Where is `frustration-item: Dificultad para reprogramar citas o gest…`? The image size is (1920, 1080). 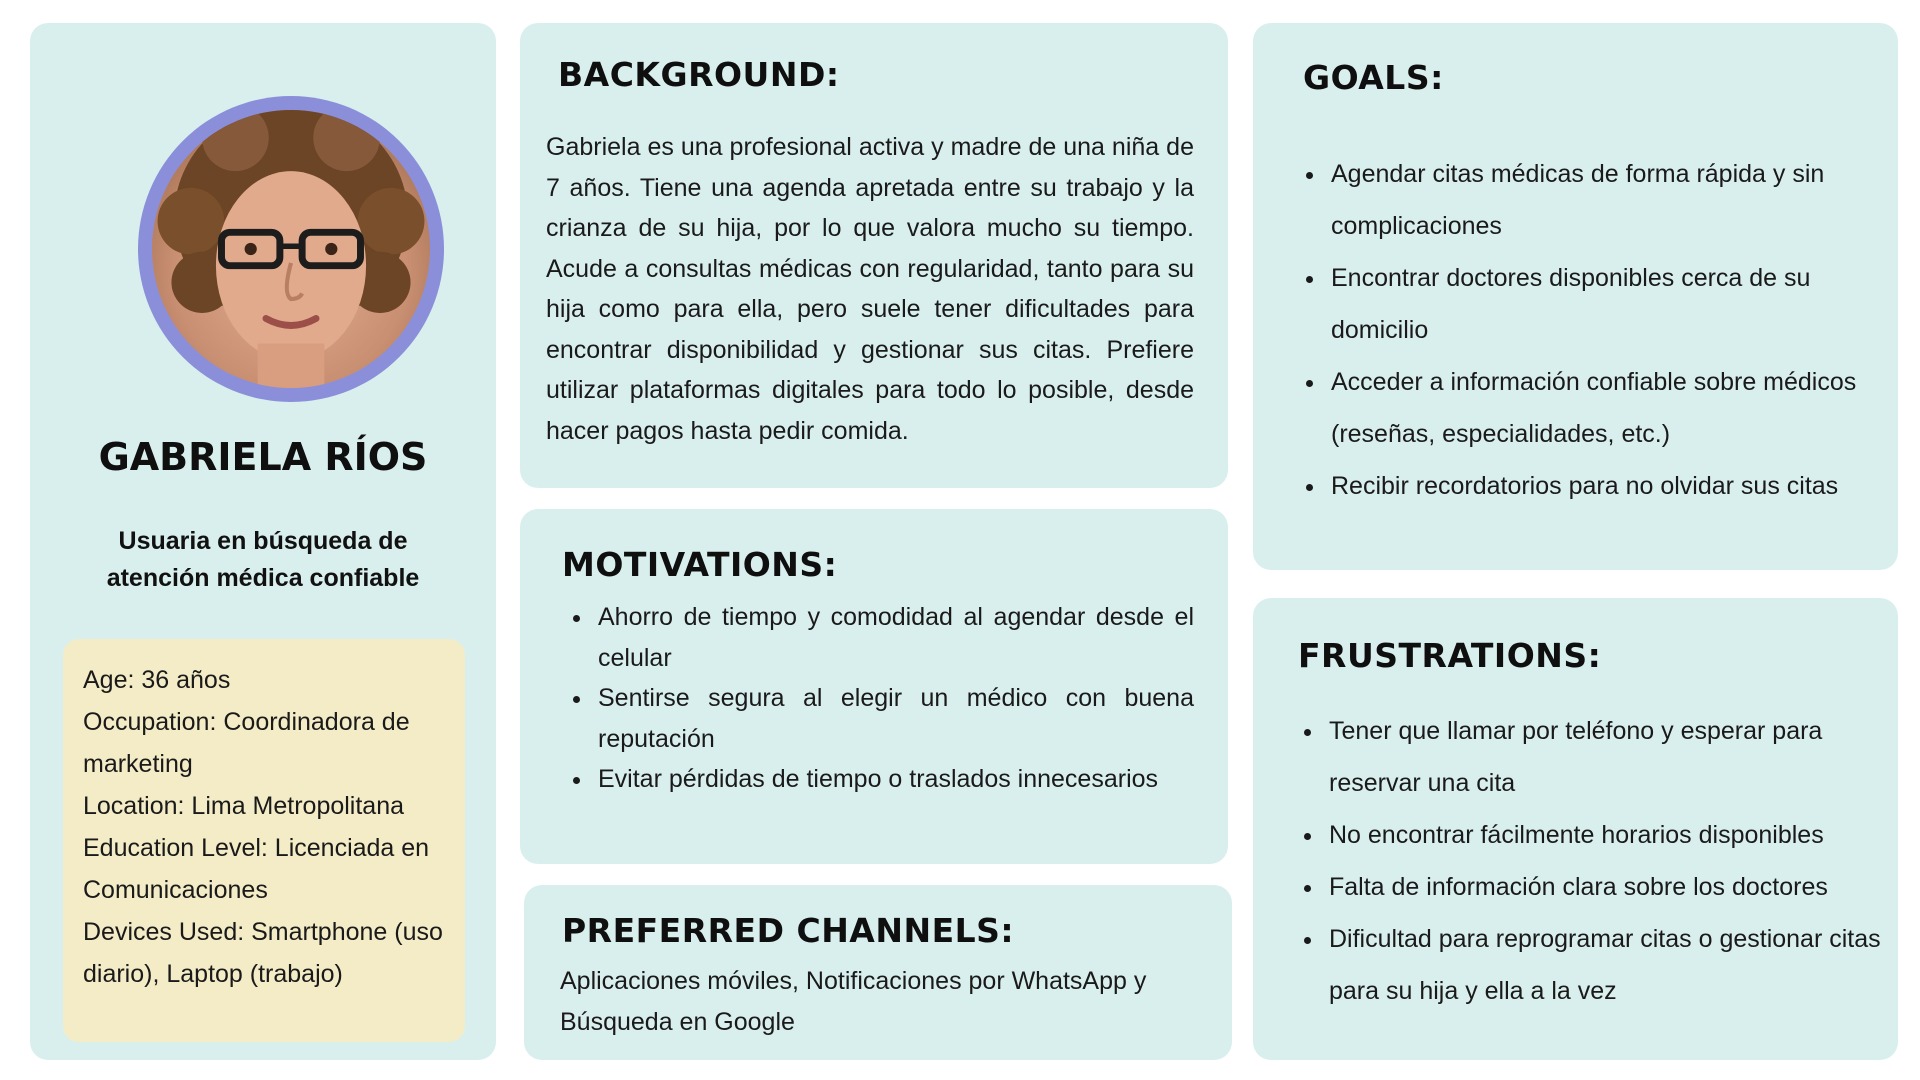
frustration-item: Dificultad para reprogramar citas o gest… is located at coordinates (1617, 965).